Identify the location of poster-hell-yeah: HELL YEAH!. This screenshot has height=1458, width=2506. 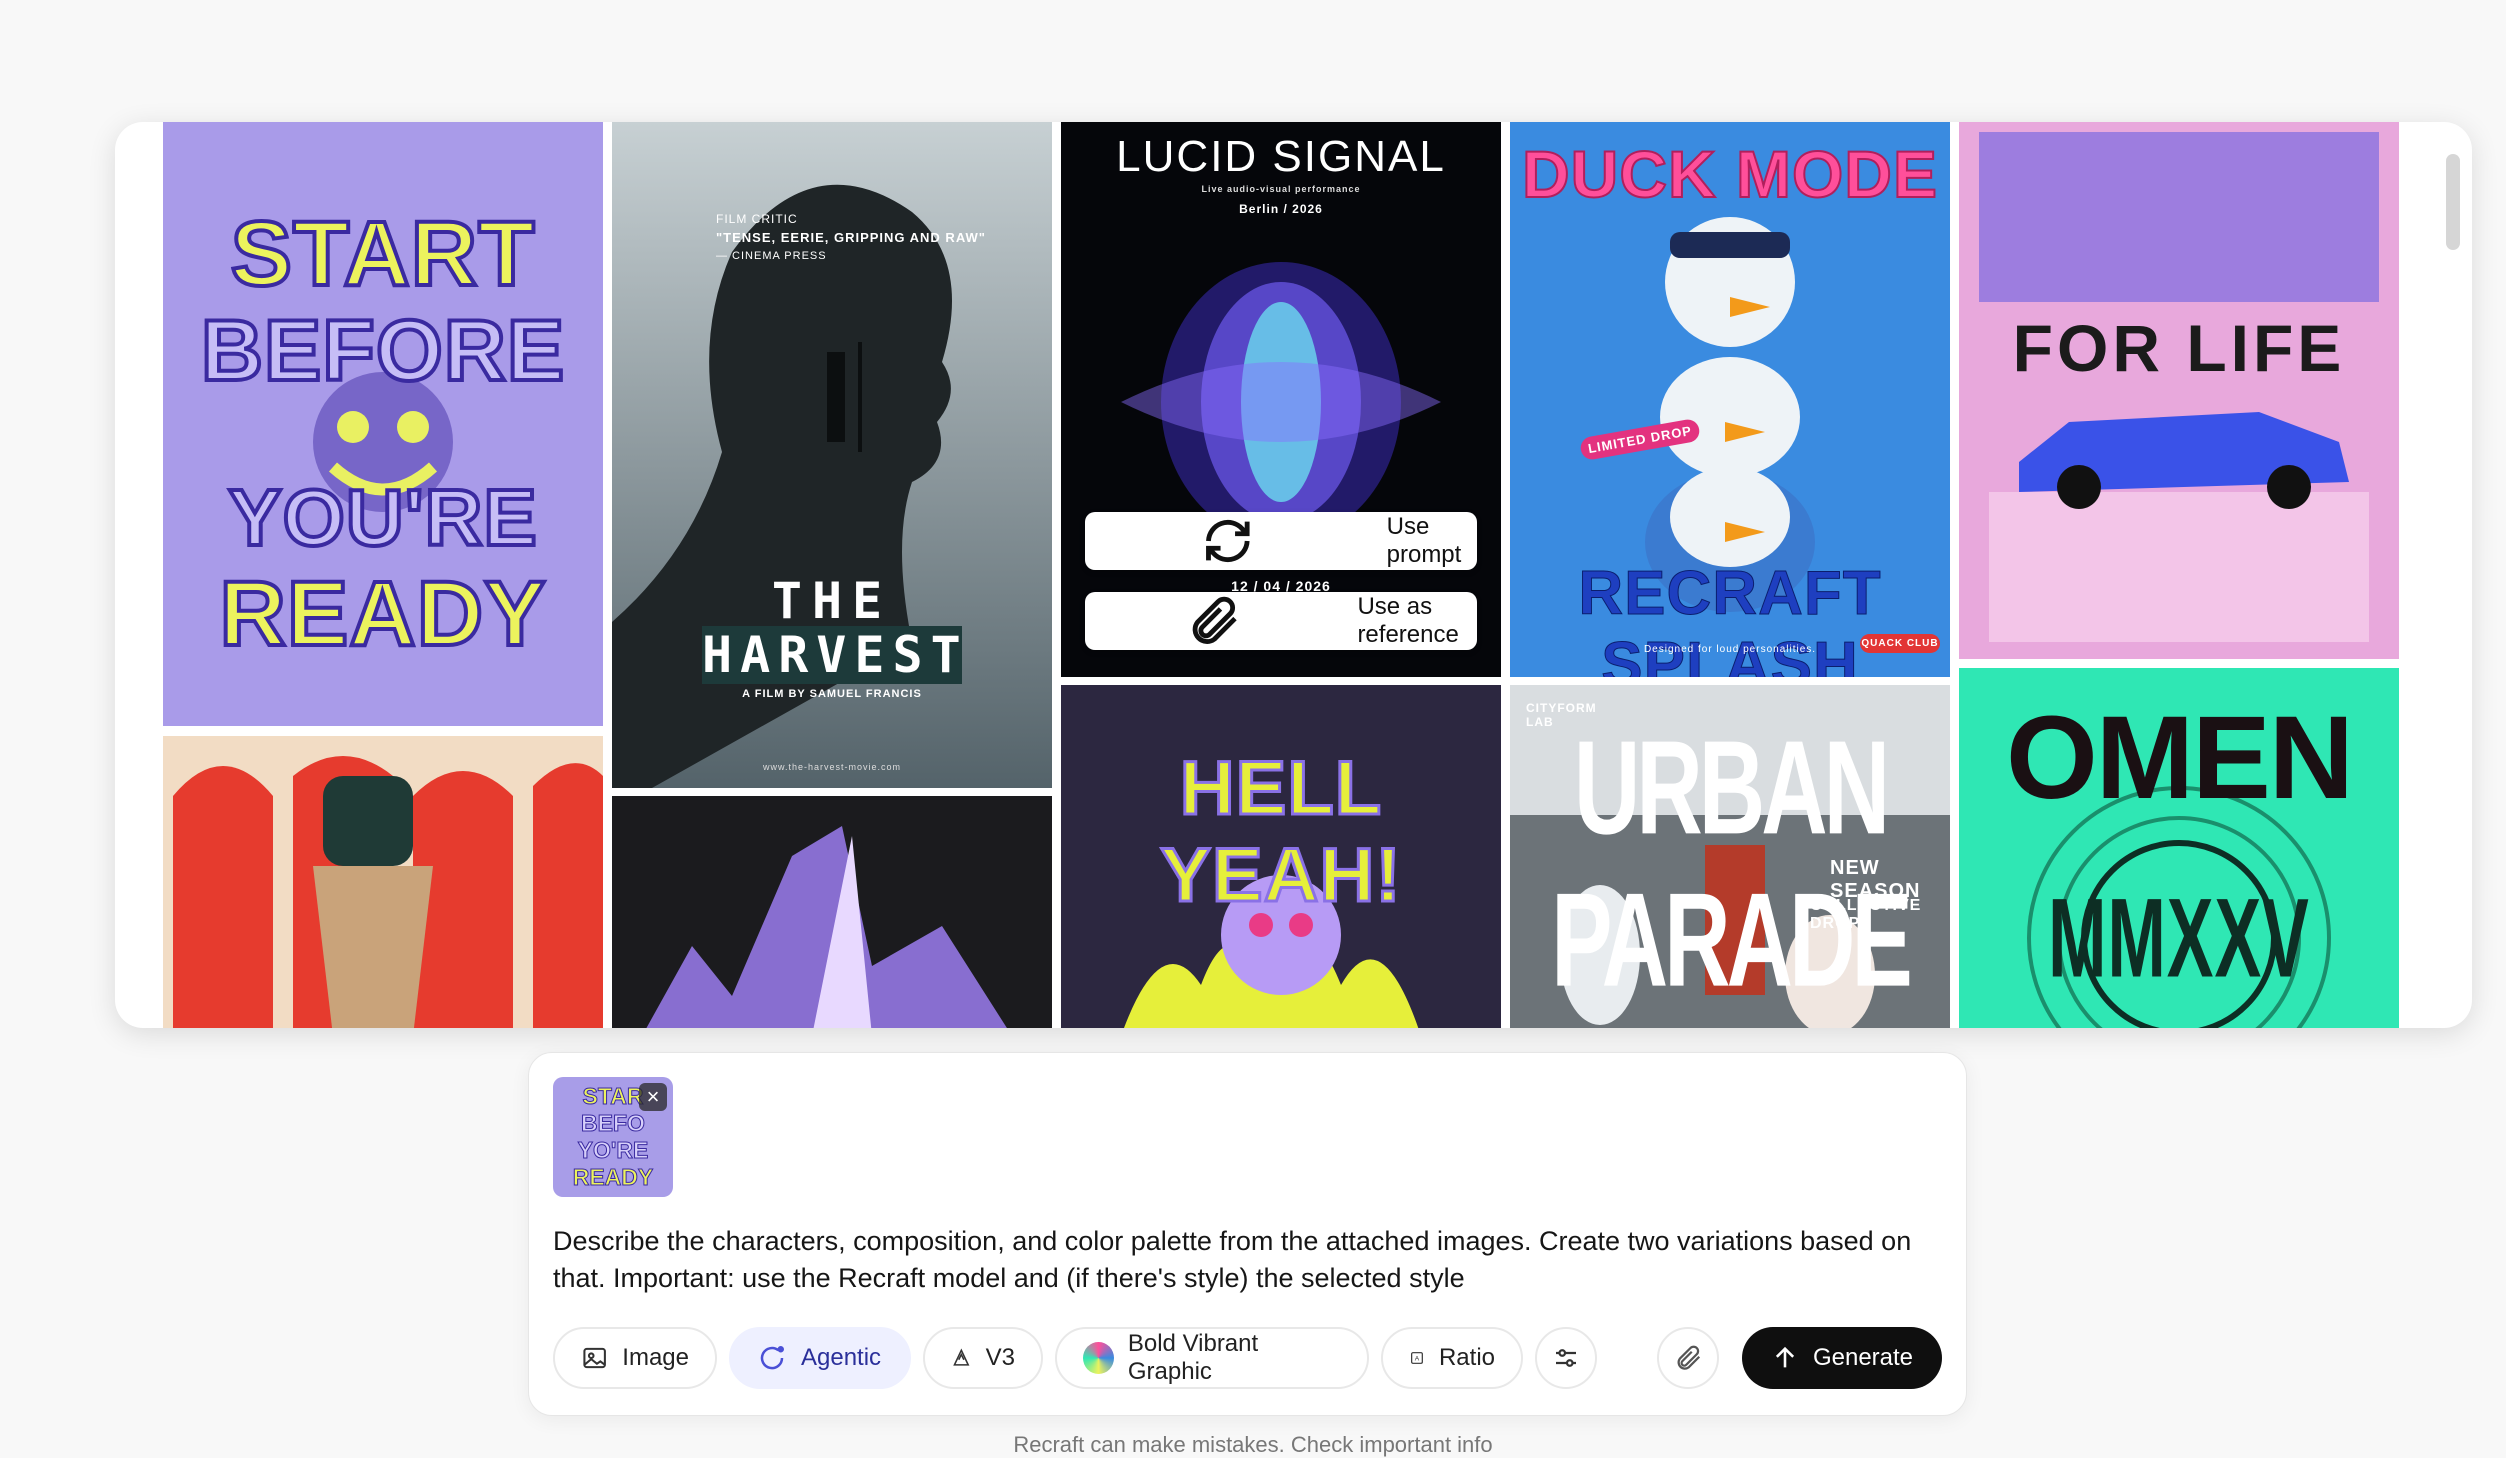
(1281, 856).